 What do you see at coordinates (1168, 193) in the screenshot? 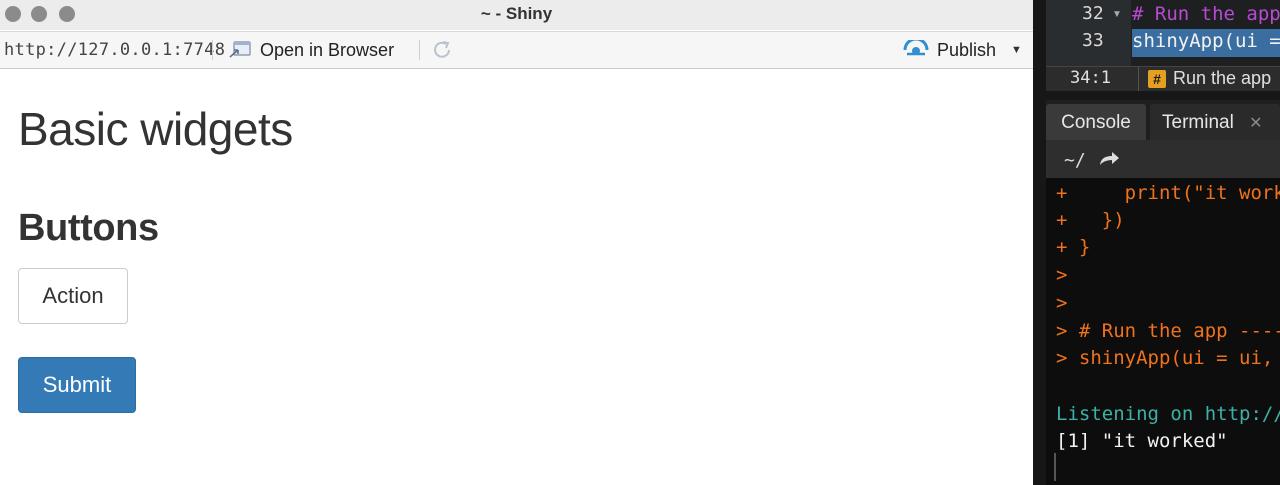
I see `console-line: + print("it worked")` at bounding box center [1168, 193].